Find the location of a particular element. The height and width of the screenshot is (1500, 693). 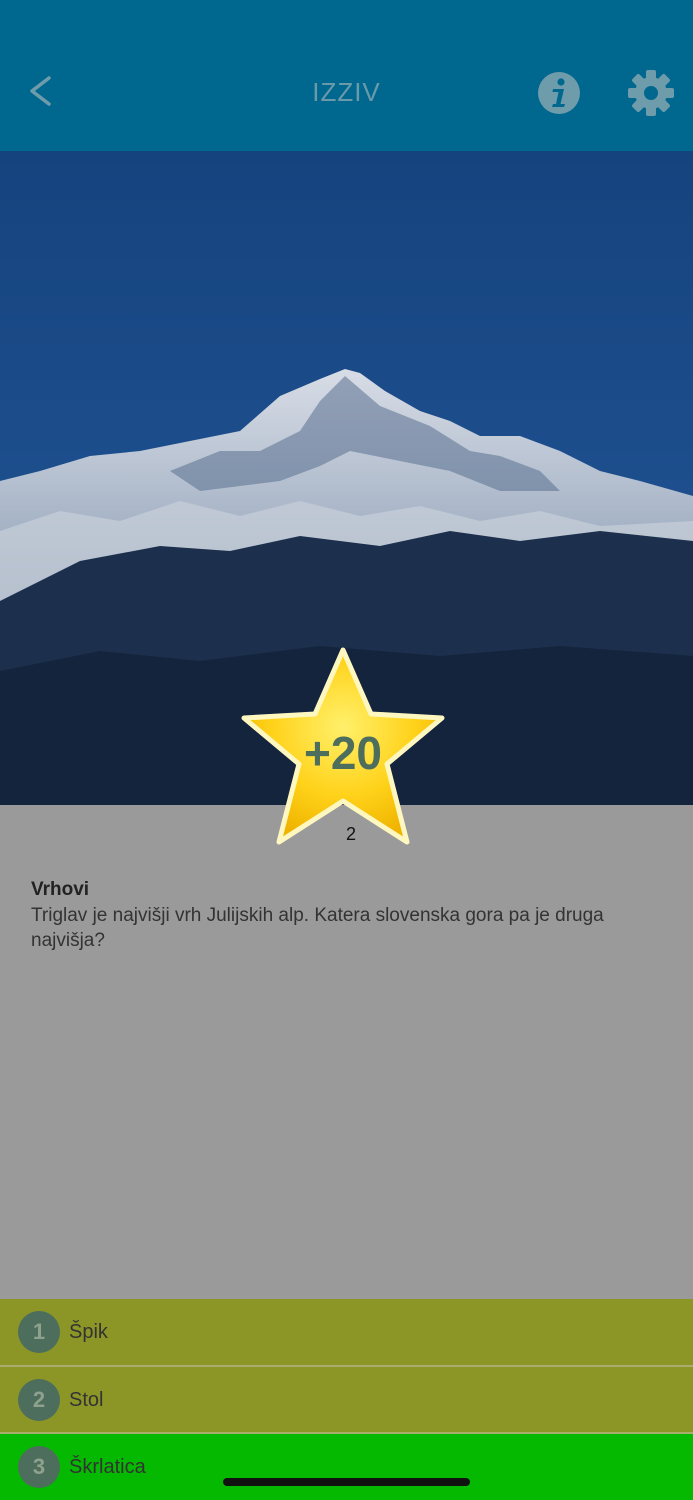

reward-points: +20 is located at coordinates (343, 753).